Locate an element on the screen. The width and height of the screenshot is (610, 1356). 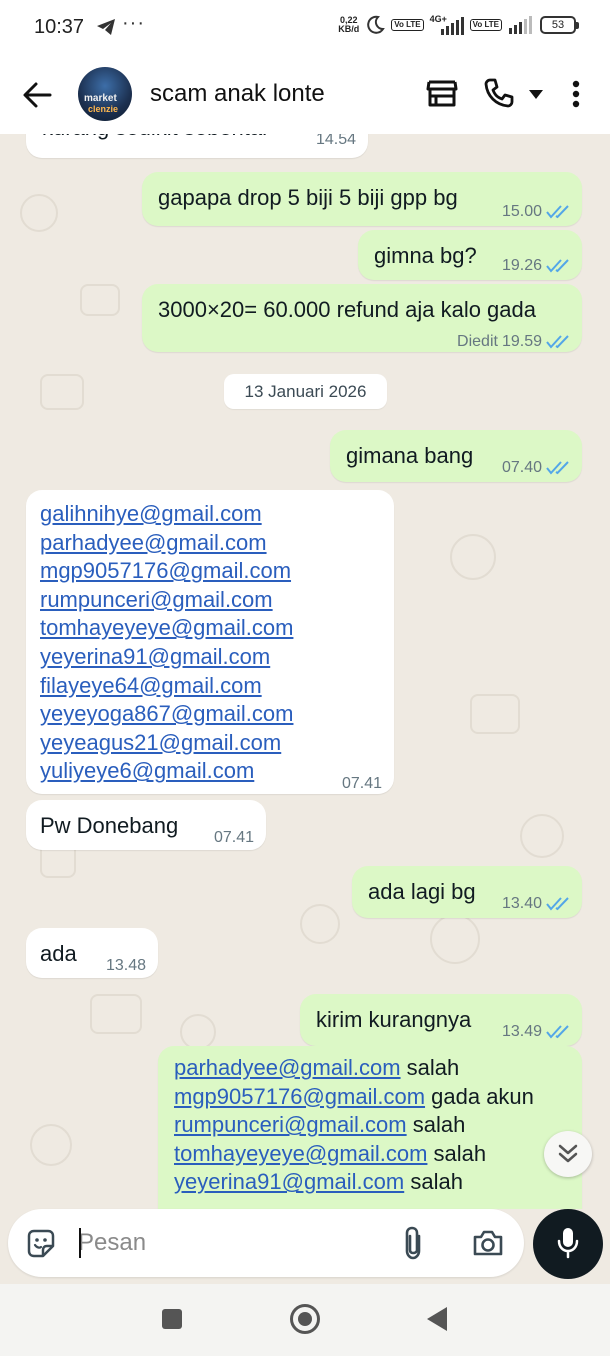
composer is located at coordinates (305, 1246).